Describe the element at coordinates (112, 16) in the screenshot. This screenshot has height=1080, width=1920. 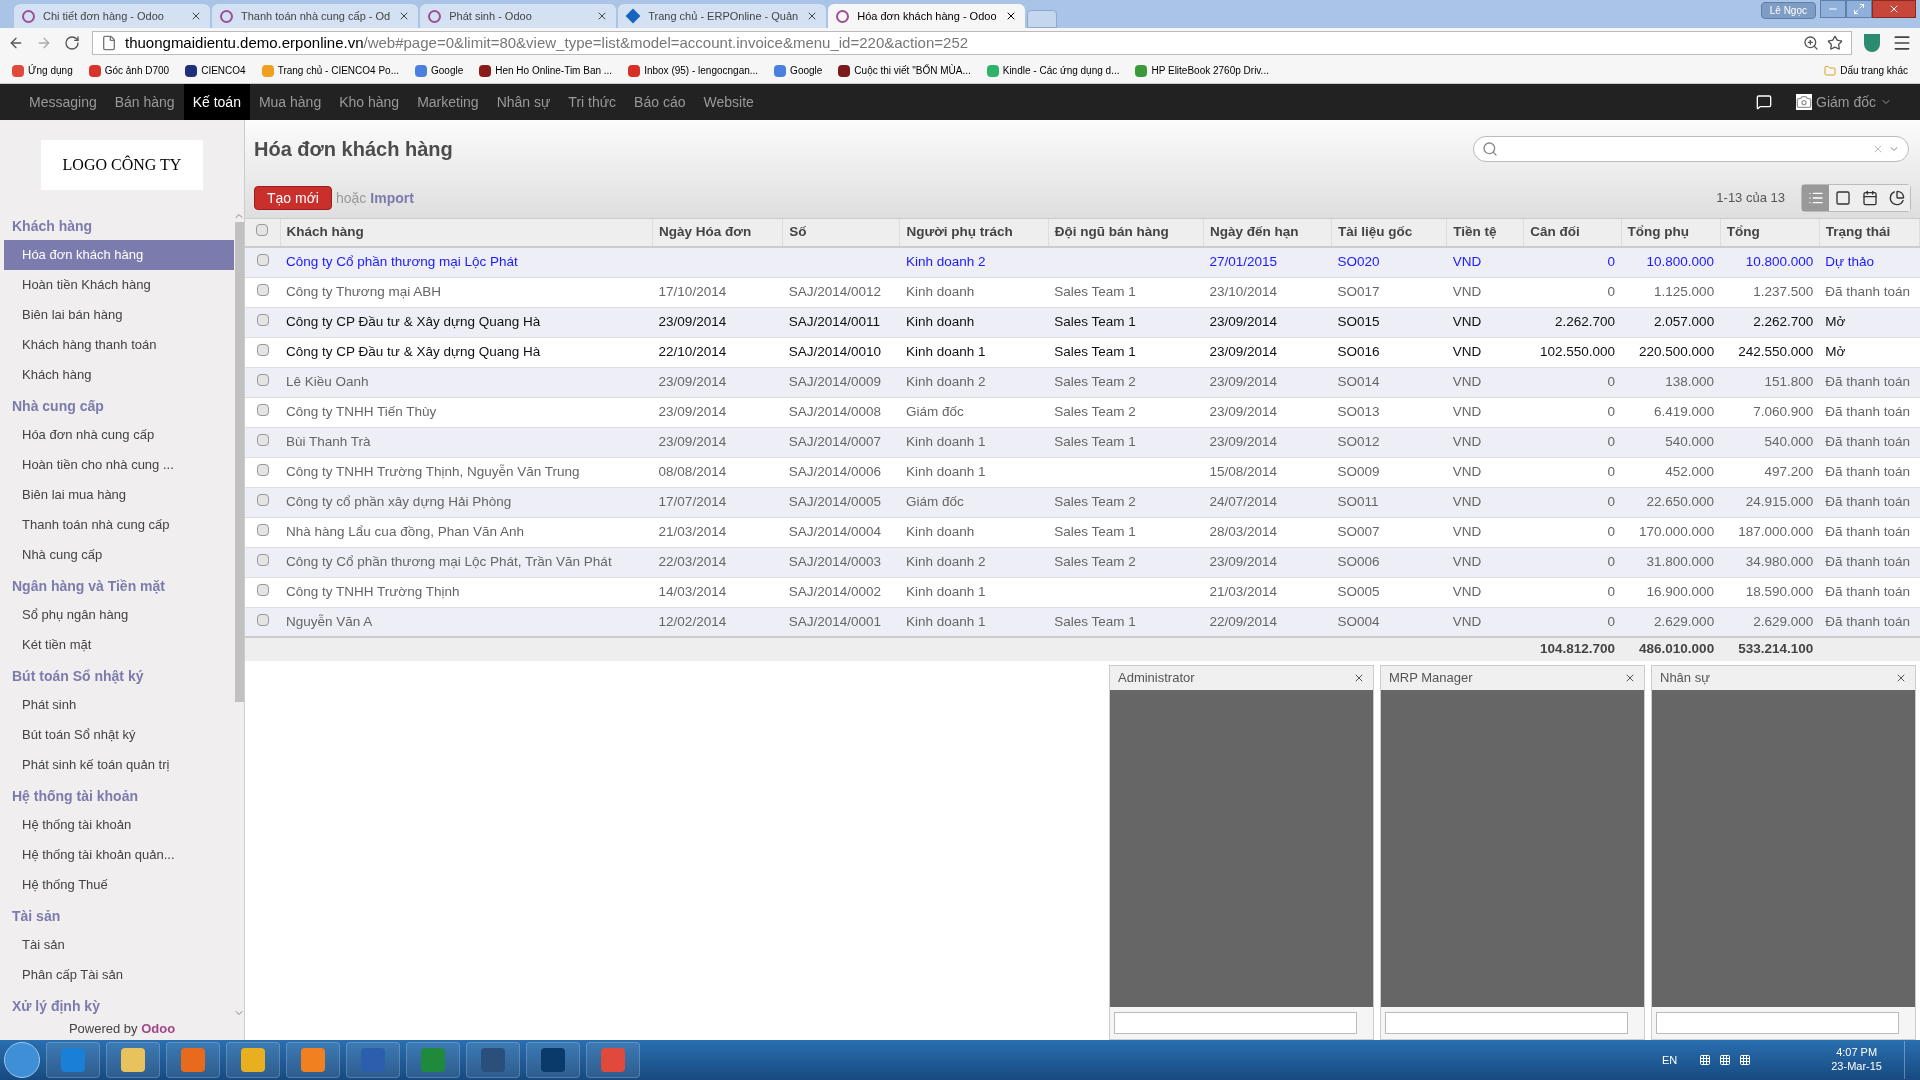
I see `browser-tab: Chi tiết đơn hàng - Odoo` at that location.